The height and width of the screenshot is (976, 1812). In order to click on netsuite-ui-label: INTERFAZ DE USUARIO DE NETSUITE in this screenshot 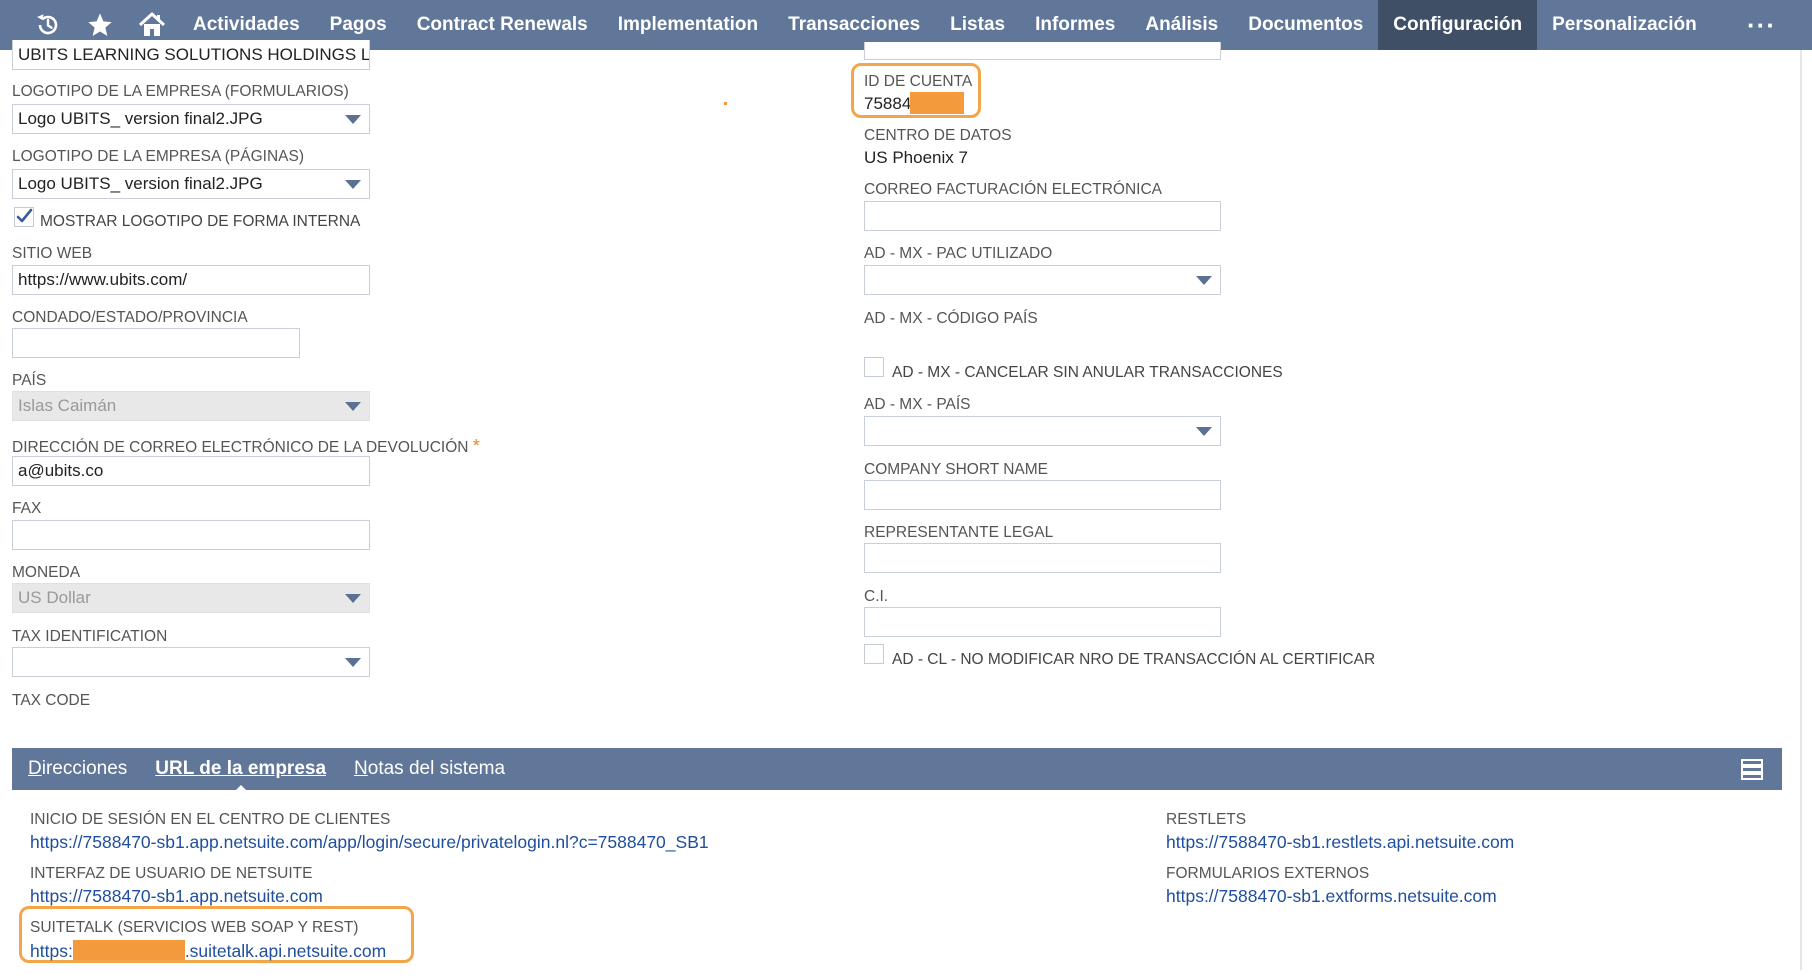, I will do `click(171, 873)`.